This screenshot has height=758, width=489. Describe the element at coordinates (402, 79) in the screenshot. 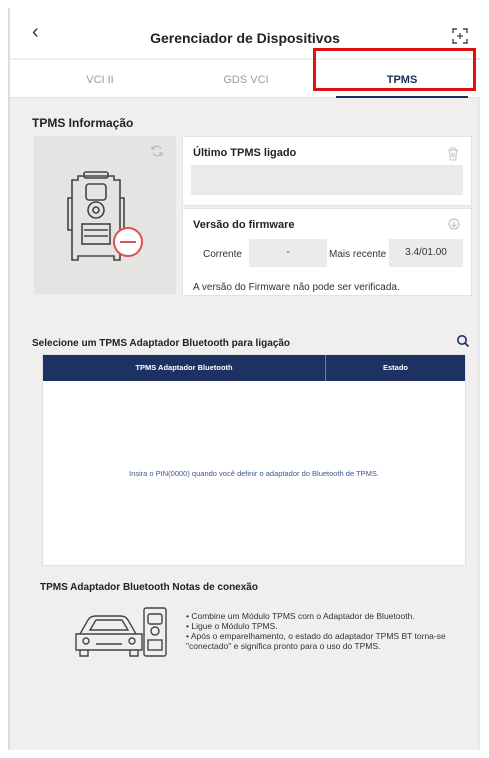

I see `tab-tpms: TPMS` at that location.